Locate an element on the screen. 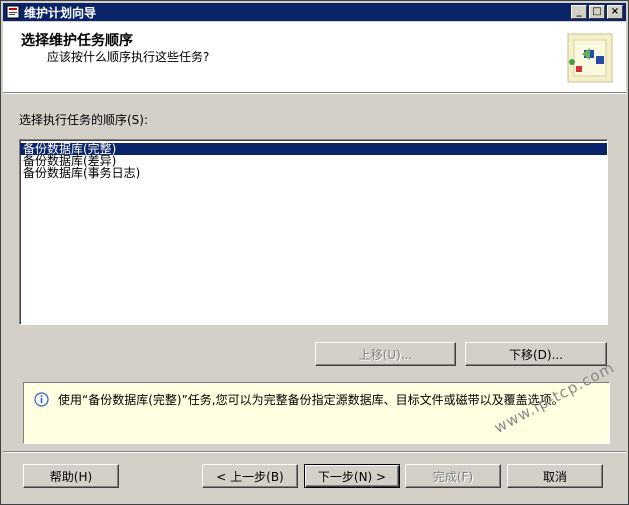 The width and height of the screenshot is (629, 505). app-icon is located at coordinates (13, 12).